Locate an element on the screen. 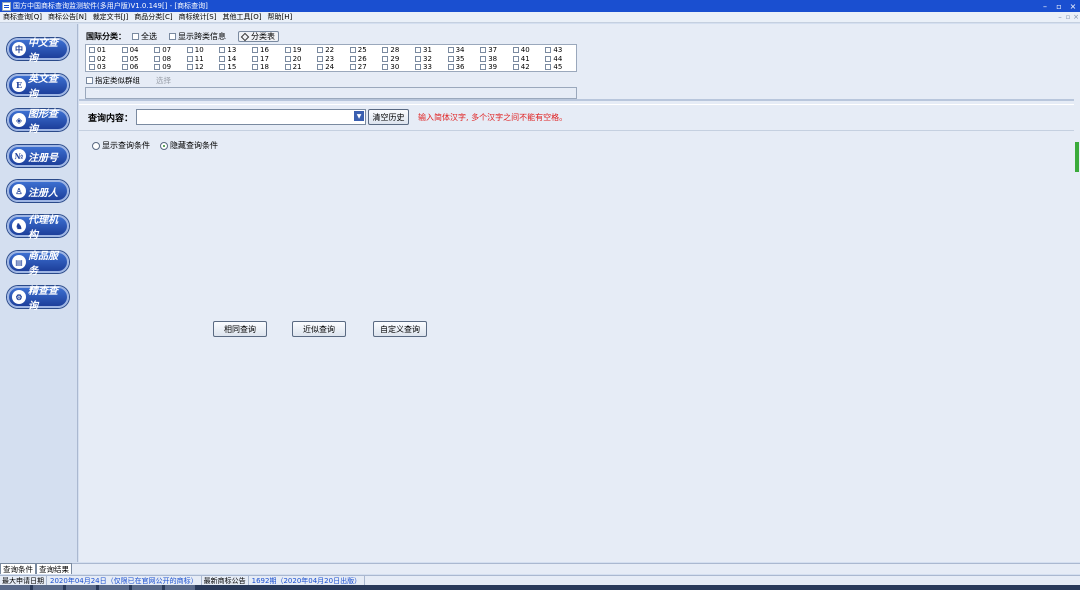  class-checkbox-item: 30 is located at coordinates (390, 67).